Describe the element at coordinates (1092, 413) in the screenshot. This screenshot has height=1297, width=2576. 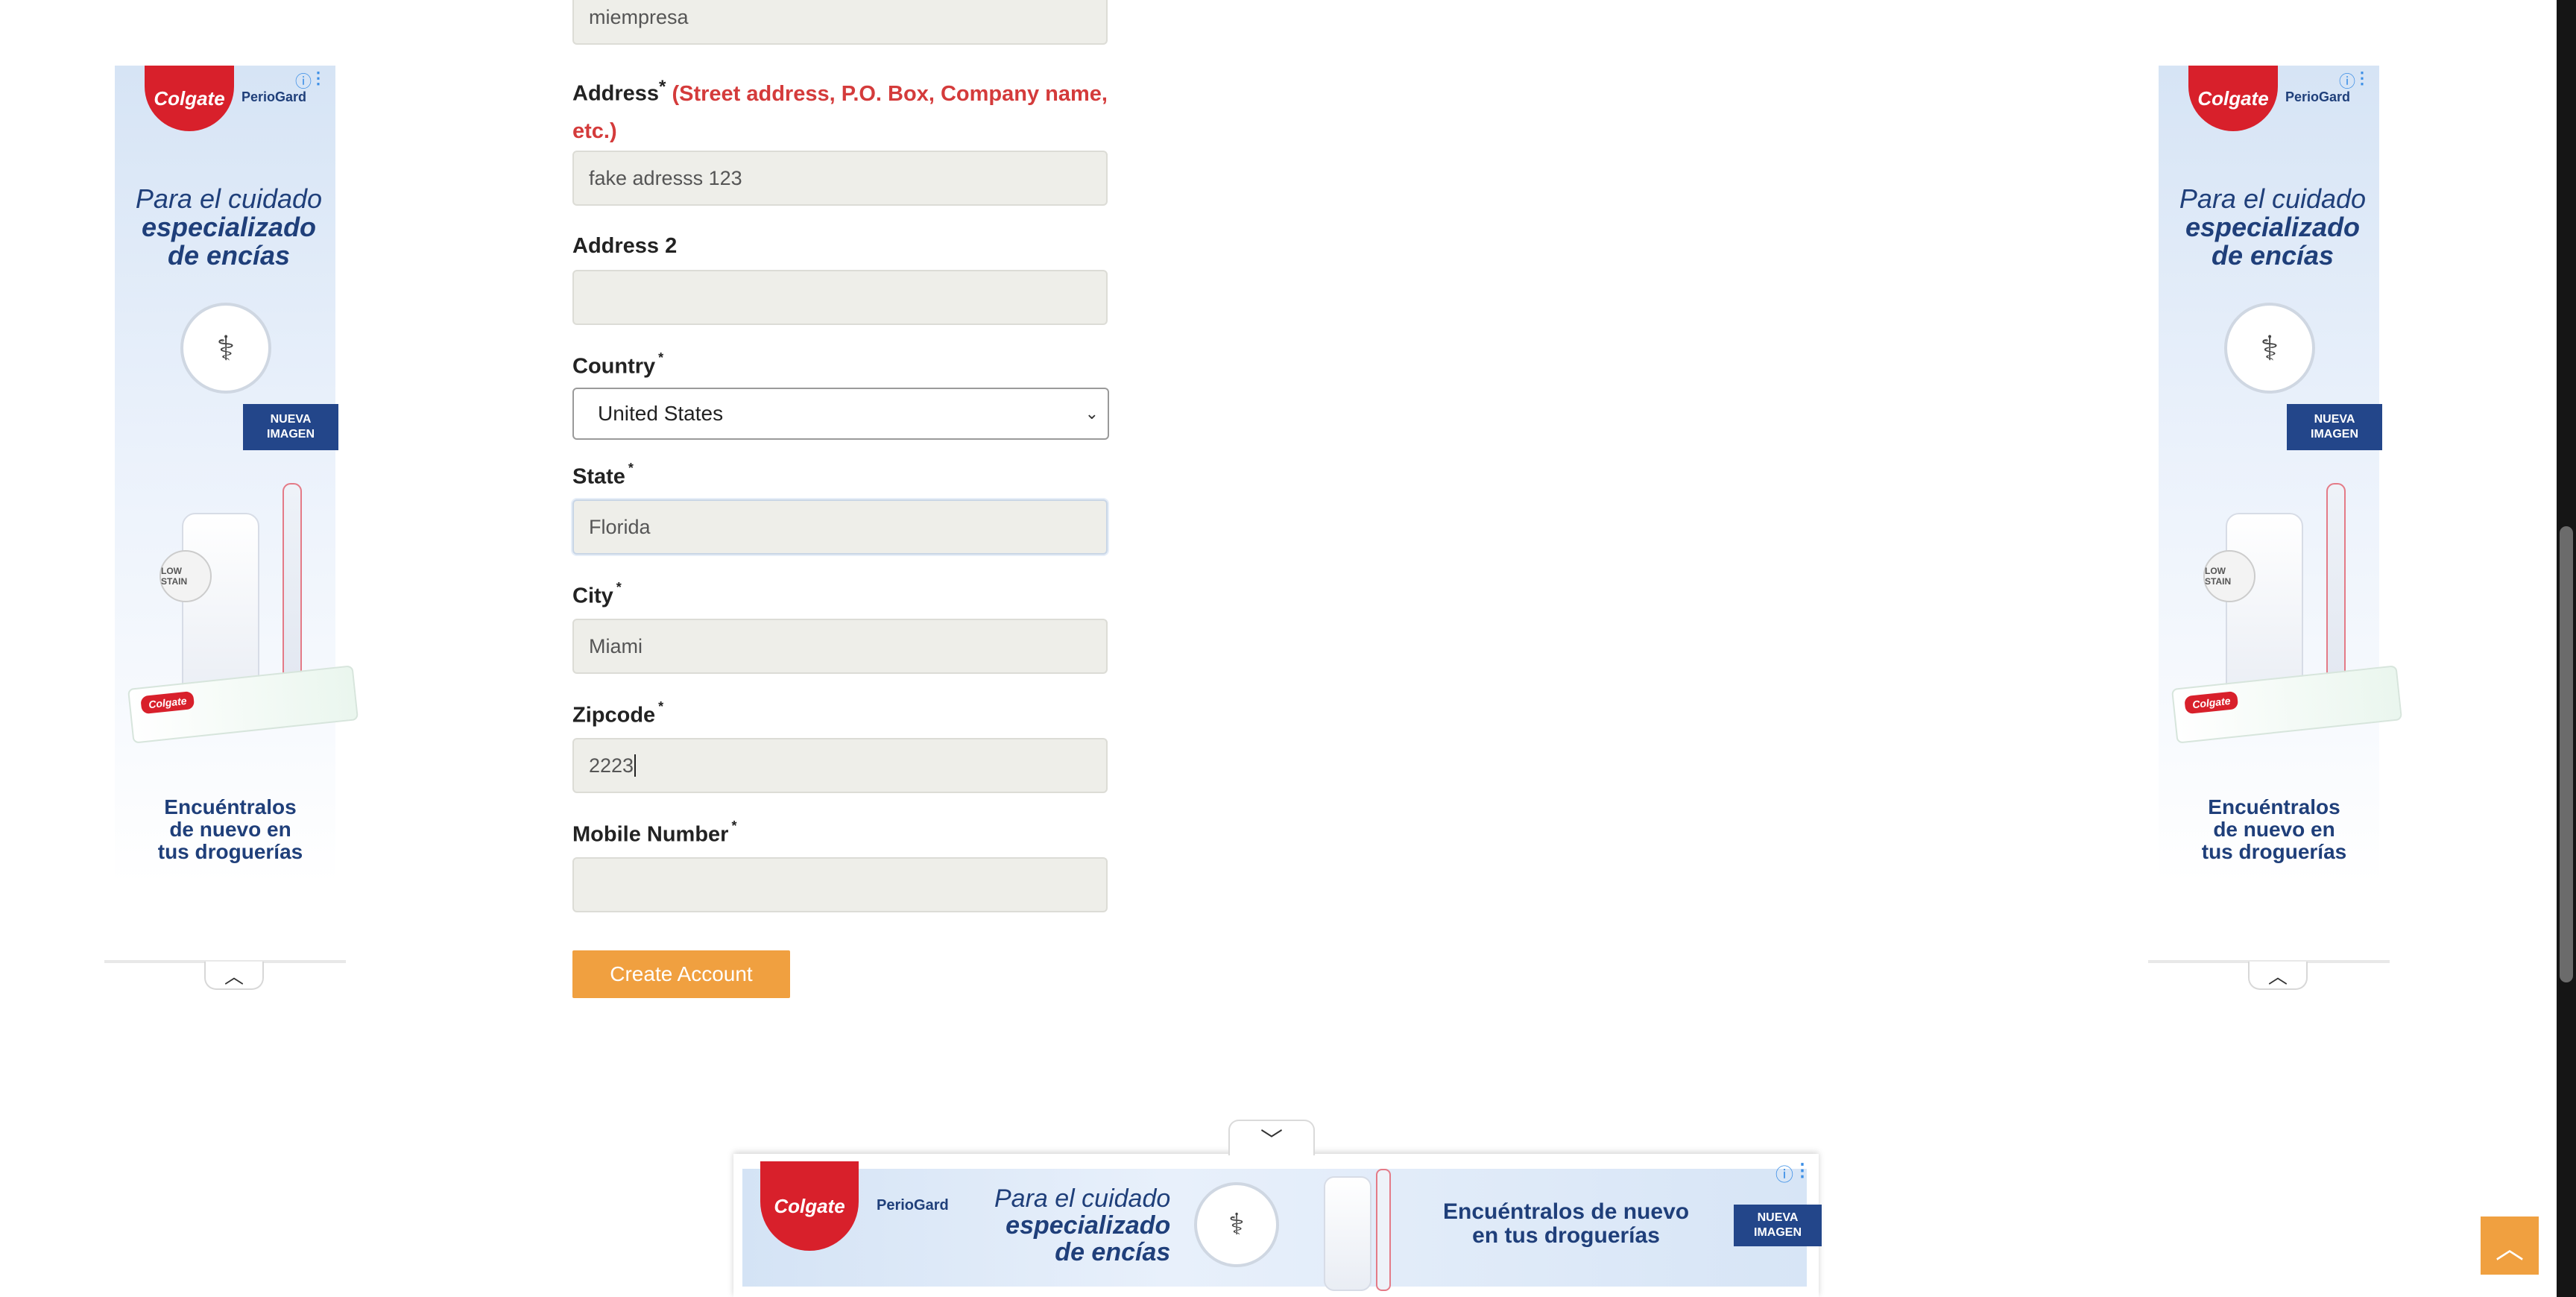
I see `chevron-down-icon: ⌄` at that location.